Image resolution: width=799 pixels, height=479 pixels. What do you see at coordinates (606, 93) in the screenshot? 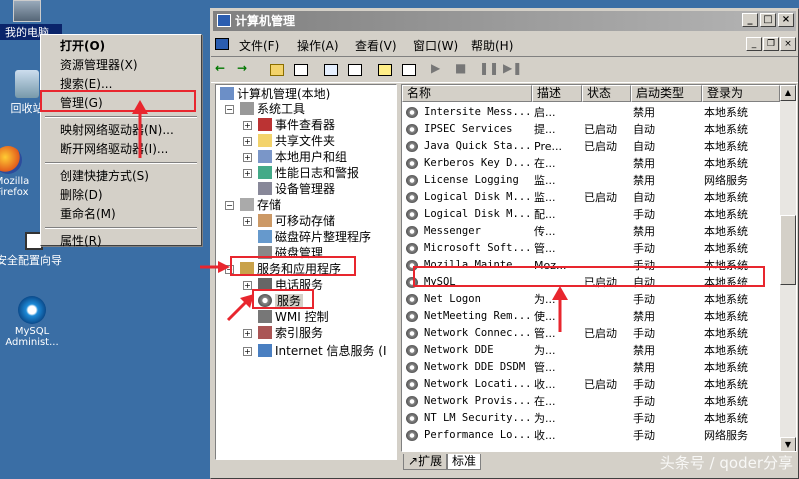
I see `column-header-status: 状态` at bounding box center [606, 93].